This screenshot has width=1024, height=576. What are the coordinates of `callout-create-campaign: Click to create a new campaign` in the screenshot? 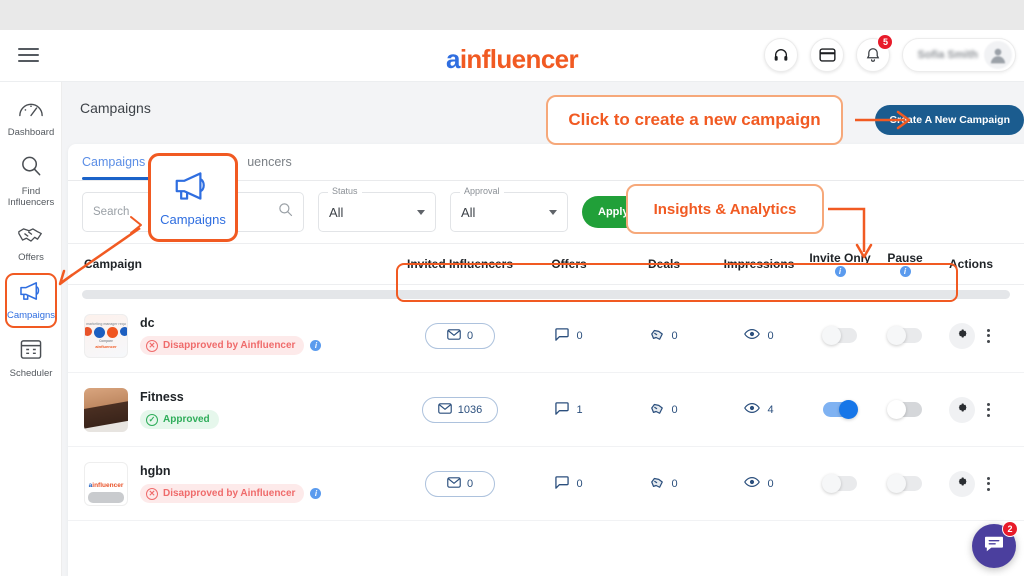 It's located at (694, 120).